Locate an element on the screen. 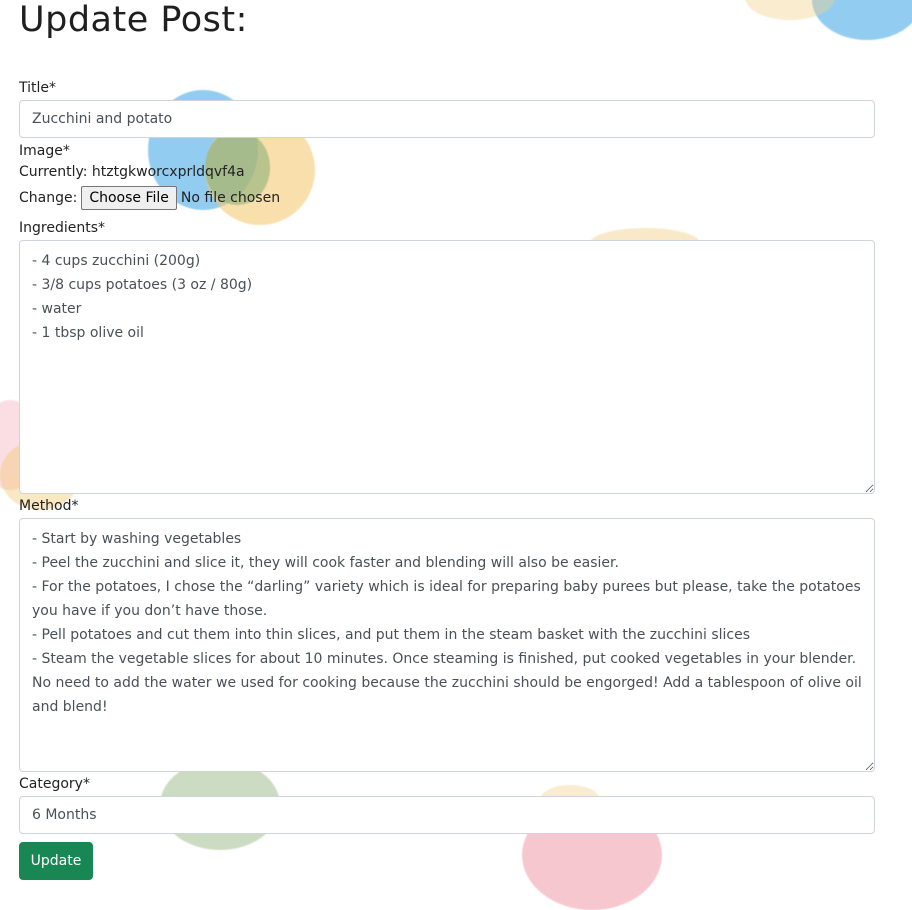 Image resolution: width=912 pixels, height=910 pixels. category-label: Category* is located at coordinates (54, 784).